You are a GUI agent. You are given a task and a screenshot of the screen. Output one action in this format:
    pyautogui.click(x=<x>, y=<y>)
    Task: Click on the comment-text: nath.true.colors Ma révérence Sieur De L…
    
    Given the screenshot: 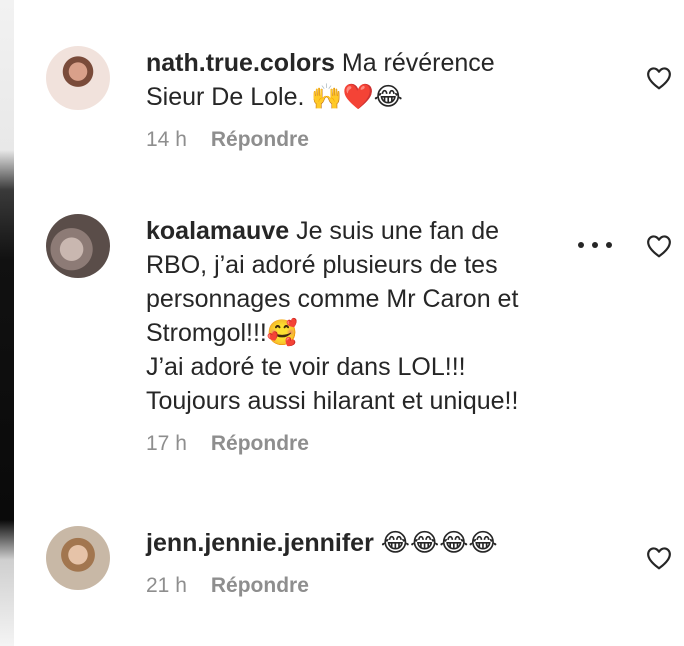 What is the action you would take?
    pyautogui.click(x=381, y=80)
    